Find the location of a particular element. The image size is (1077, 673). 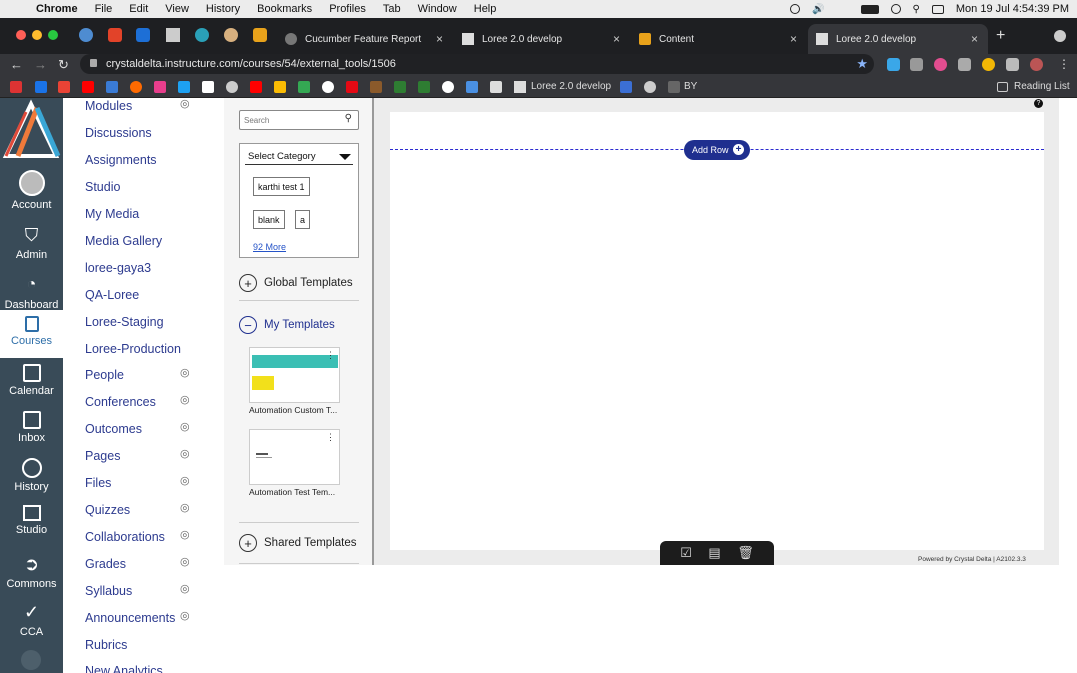

nav-dashboard: ◔ Dashboard is located at coordinates (31, 292).